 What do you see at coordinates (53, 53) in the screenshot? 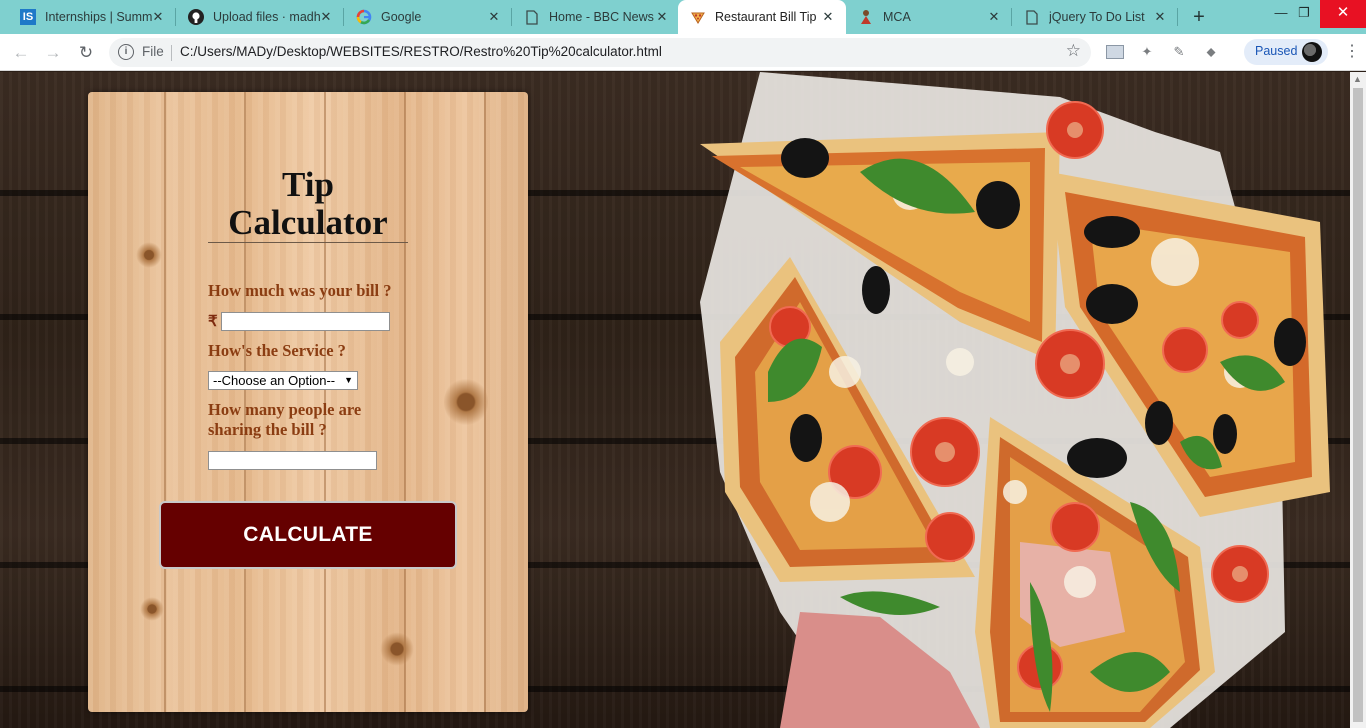
I see `forward-arrow-icon: →` at bounding box center [53, 53].